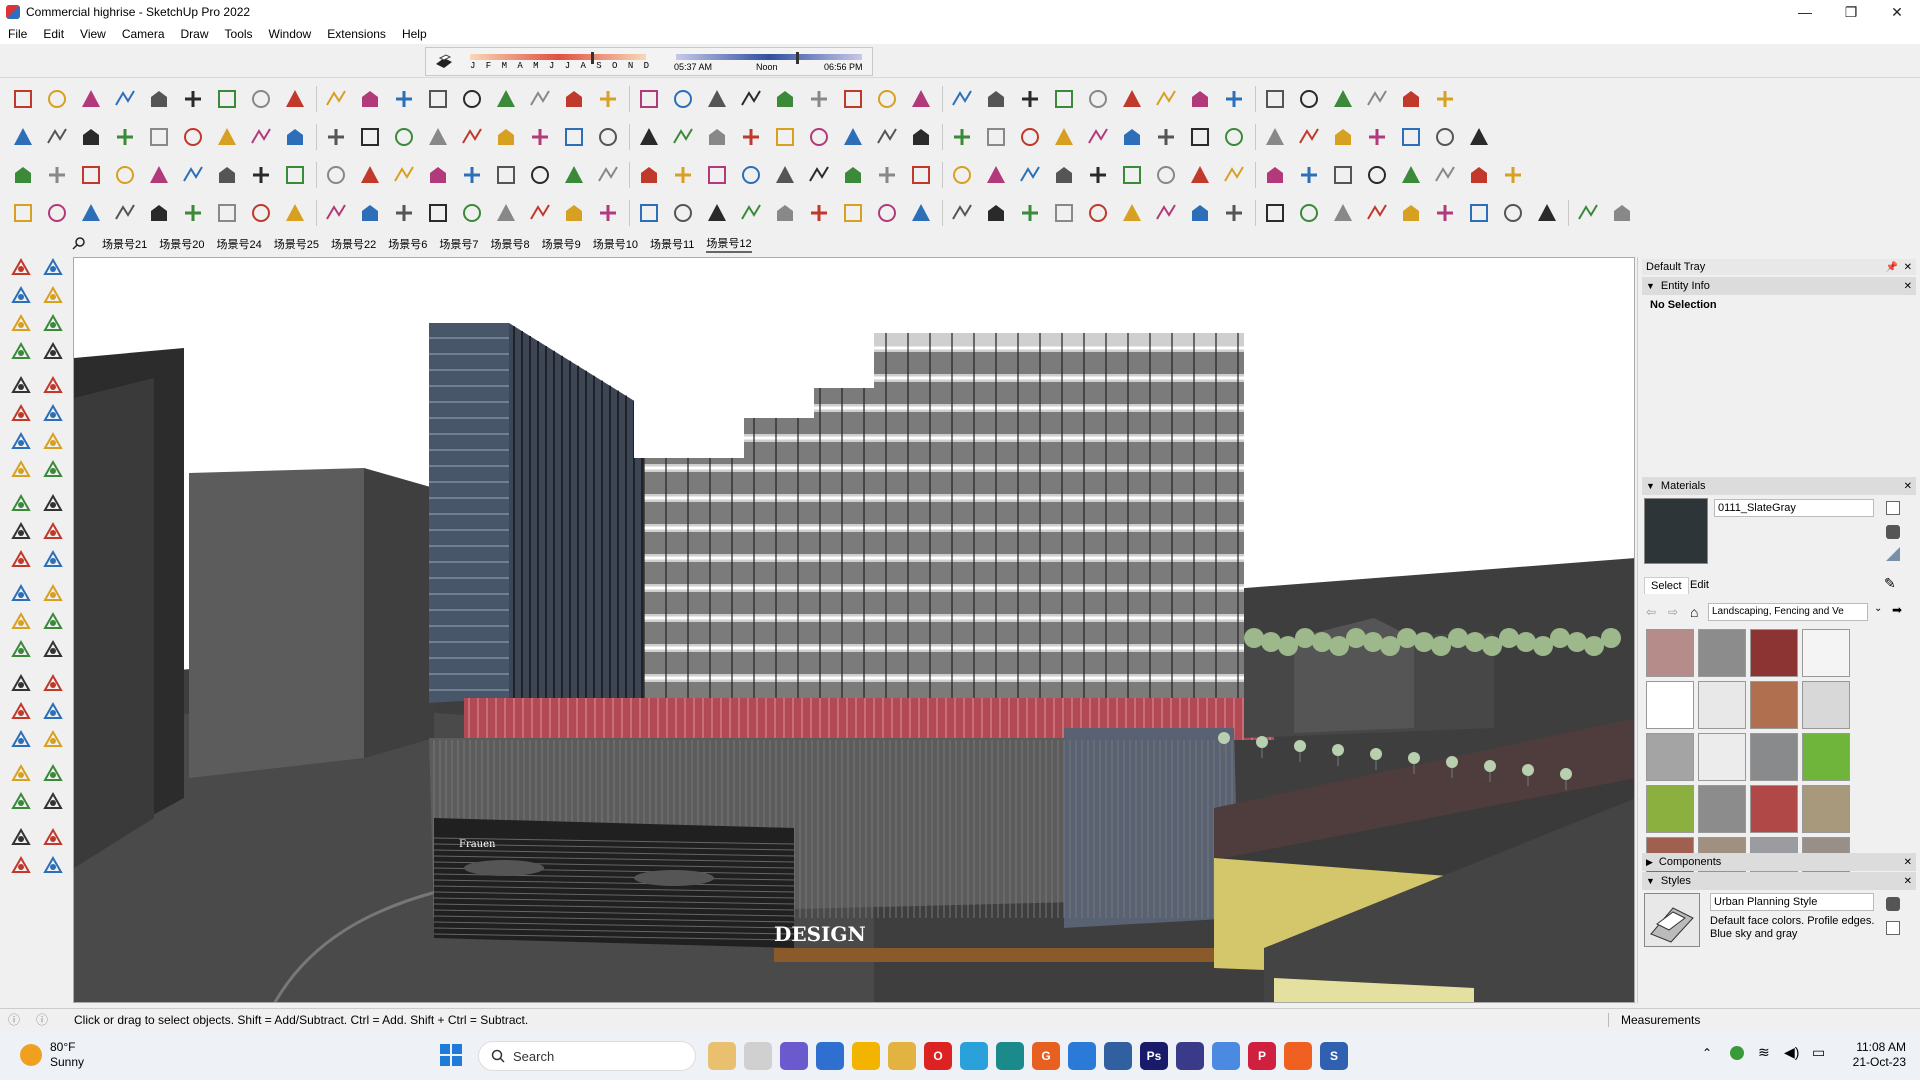 This screenshot has height=1080, width=1920. I want to click on network-status-icon, so click(1737, 1053).